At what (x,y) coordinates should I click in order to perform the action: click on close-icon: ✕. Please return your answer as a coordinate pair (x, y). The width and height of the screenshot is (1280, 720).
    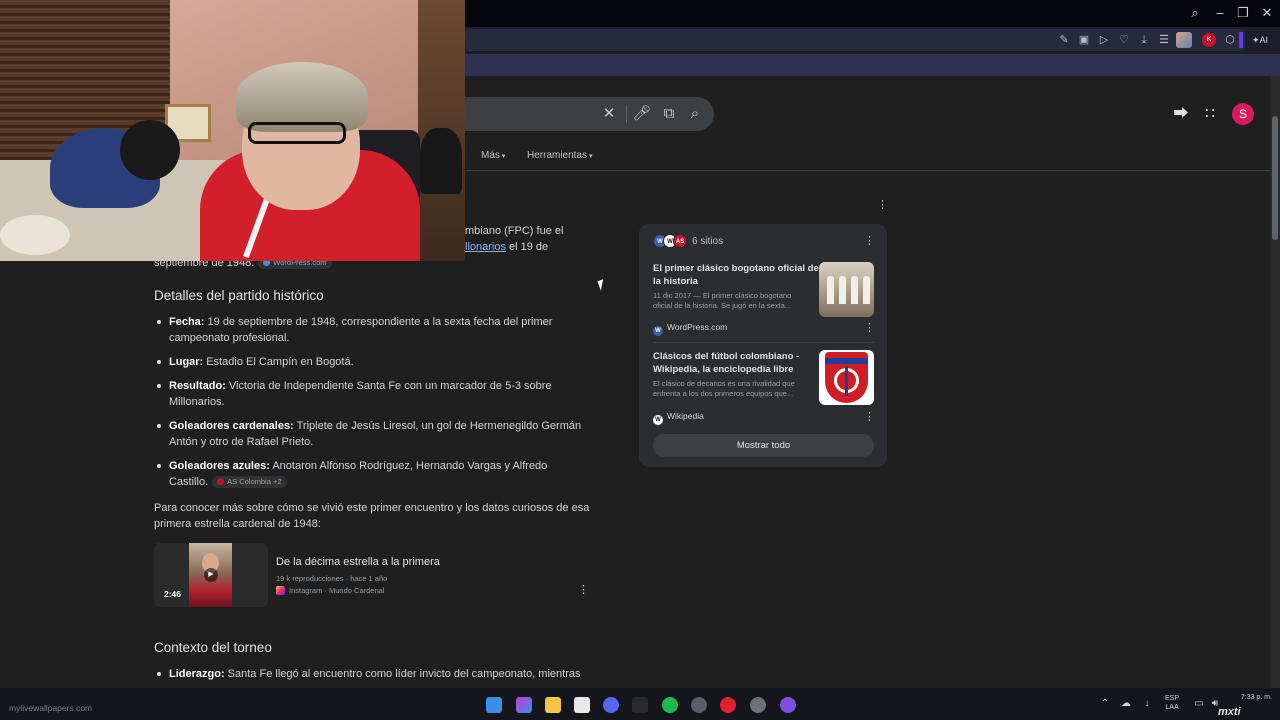
    Looking at the image, I should click on (609, 114).